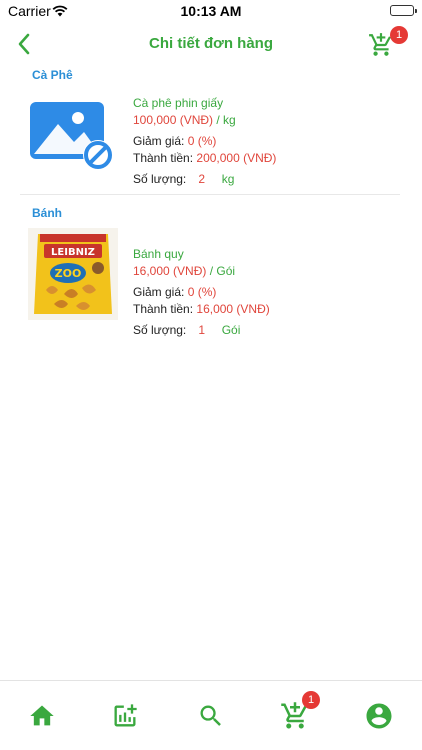 The image size is (422, 750). What do you see at coordinates (388, 43) in the screenshot?
I see `cart-button: 1` at bounding box center [388, 43].